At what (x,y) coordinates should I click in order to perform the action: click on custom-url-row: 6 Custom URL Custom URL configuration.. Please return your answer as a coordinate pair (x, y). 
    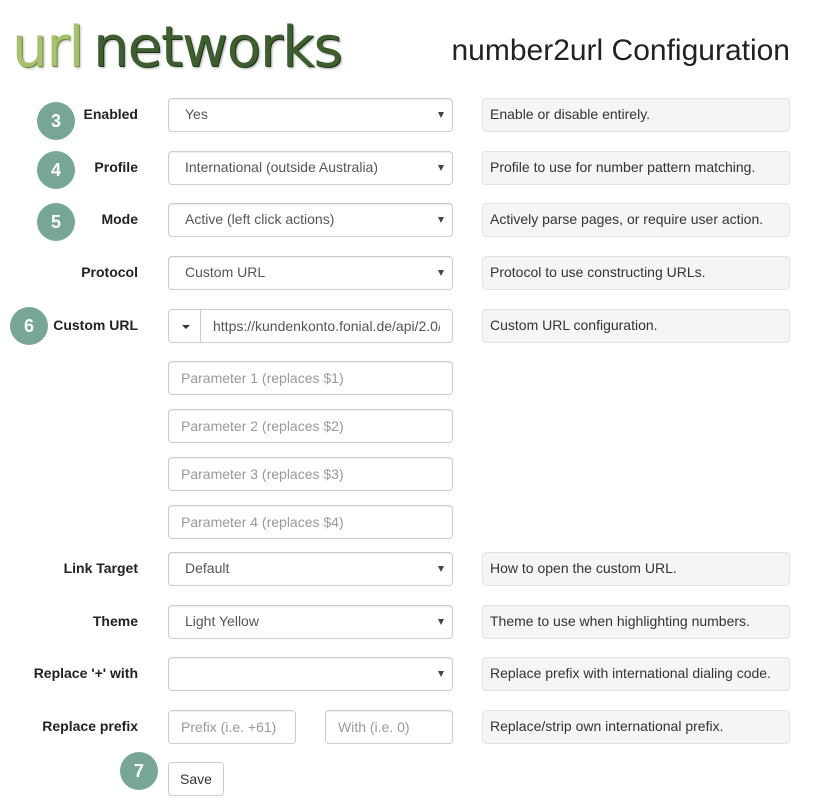
    Looking at the image, I should click on (420, 326).